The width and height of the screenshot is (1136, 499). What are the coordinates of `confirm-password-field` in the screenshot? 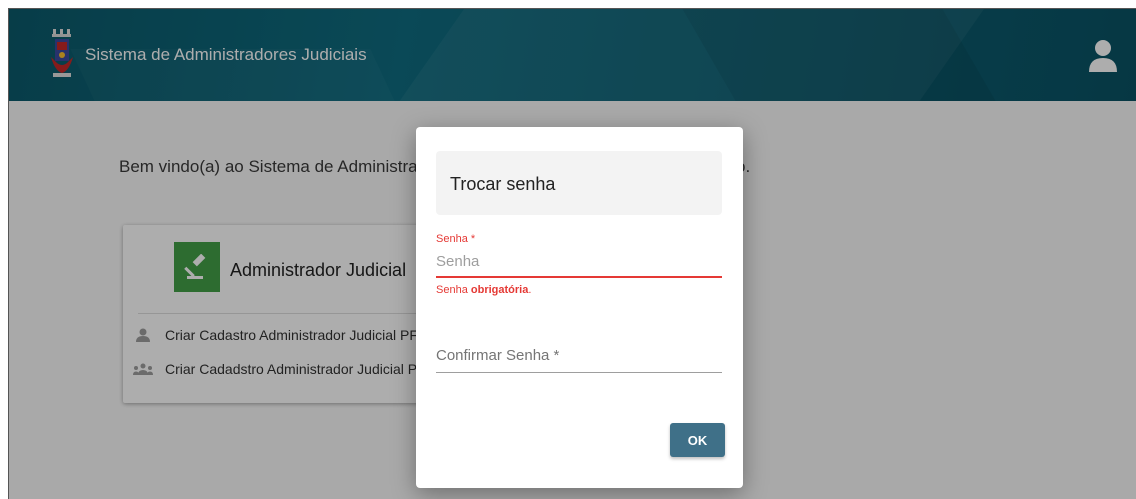 It's located at (579, 357).